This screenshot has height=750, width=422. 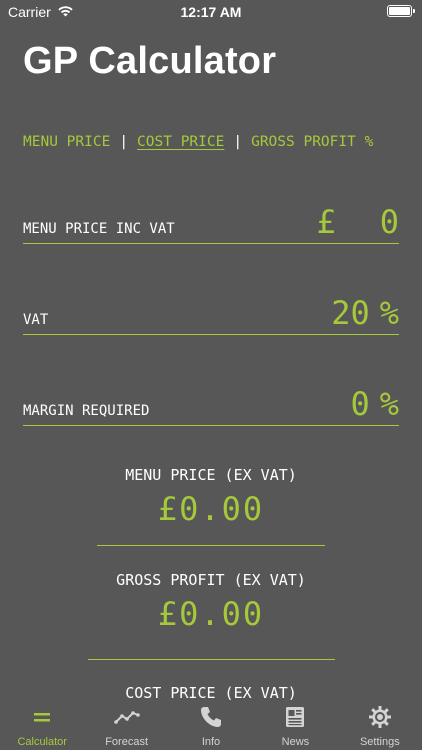 I want to click on gross-profit-ex-vat-result: GROSS PROFIT (EX VAT) £0.00, so click(x=211, y=602).